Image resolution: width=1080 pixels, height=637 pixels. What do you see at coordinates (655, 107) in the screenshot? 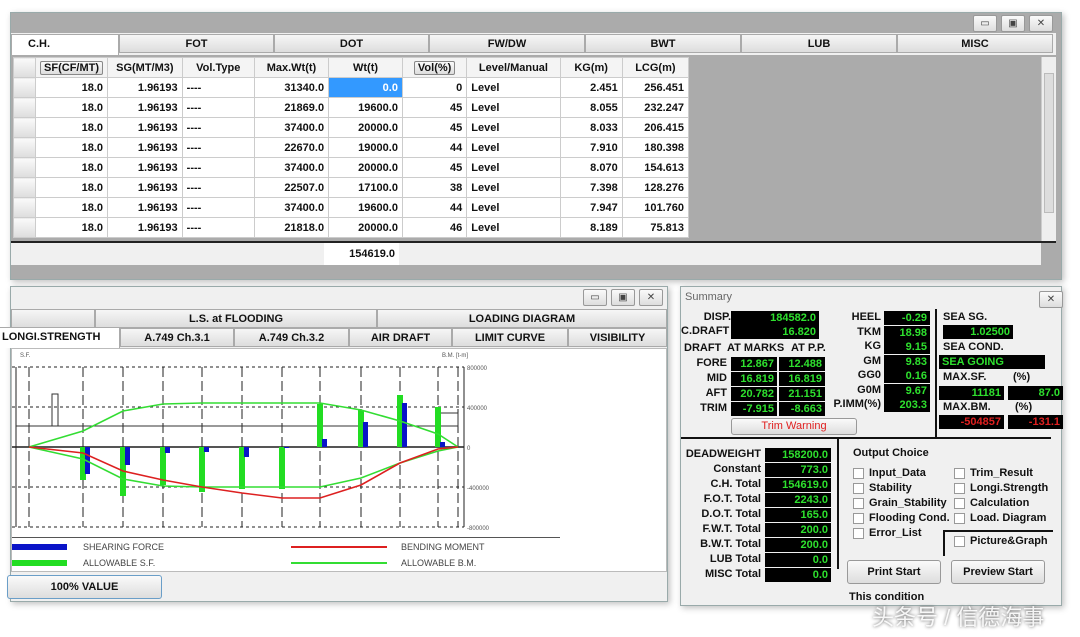
I see `table-cell: 232.247` at bounding box center [655, 107].